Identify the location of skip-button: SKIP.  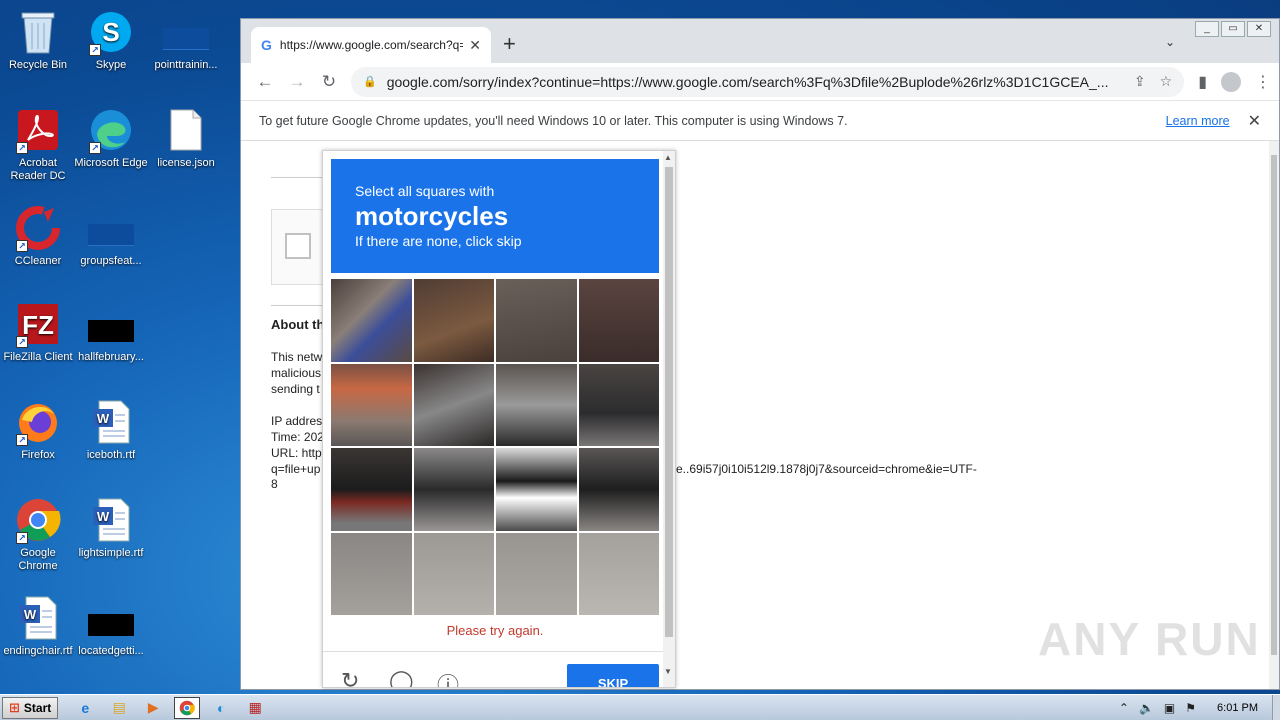
(613, 675).